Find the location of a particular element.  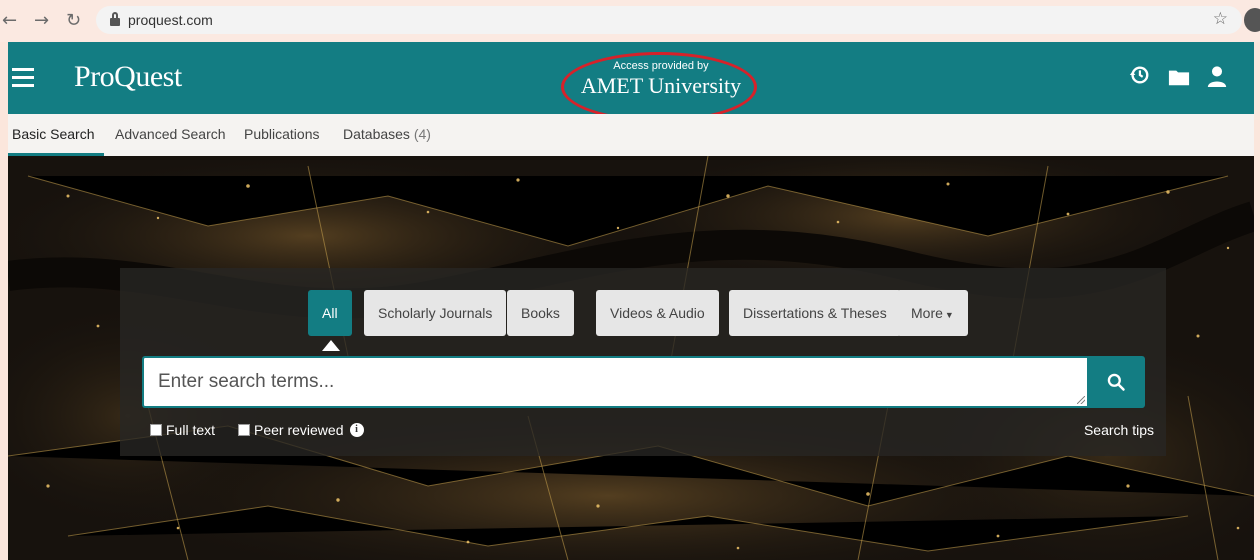

peer-reviewed-checkbox is located at coordinates (244, 430).